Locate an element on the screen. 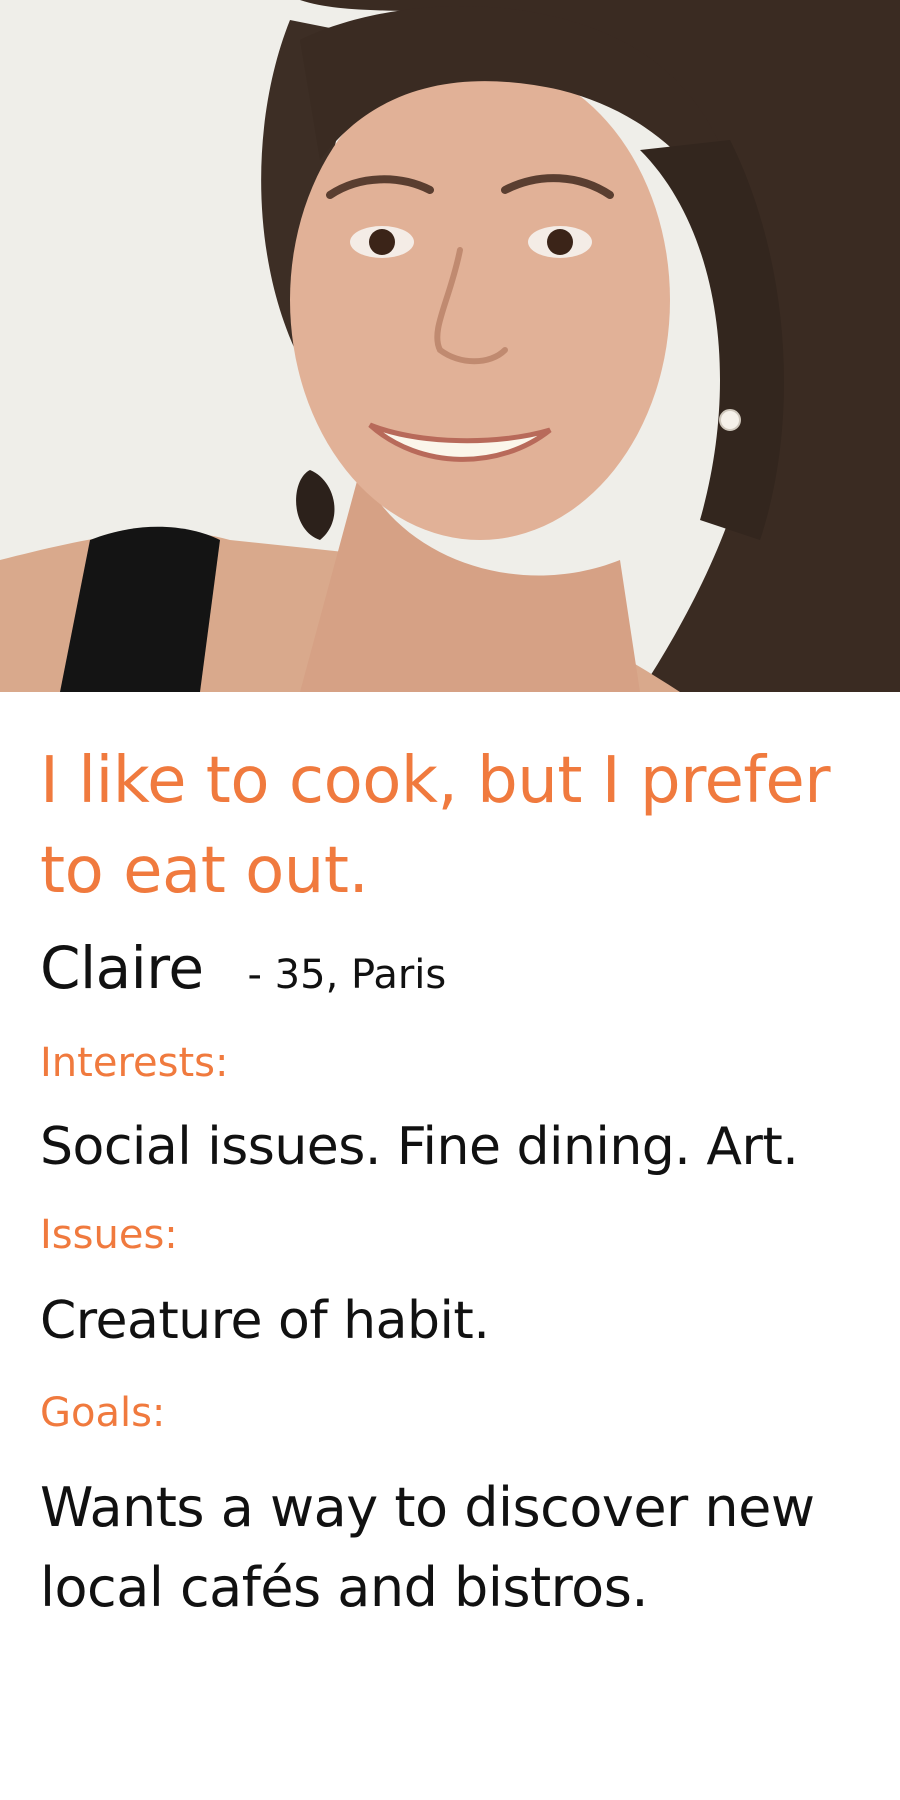  name-row: Claire - 35, Paris is located at coordinates (455, 979).